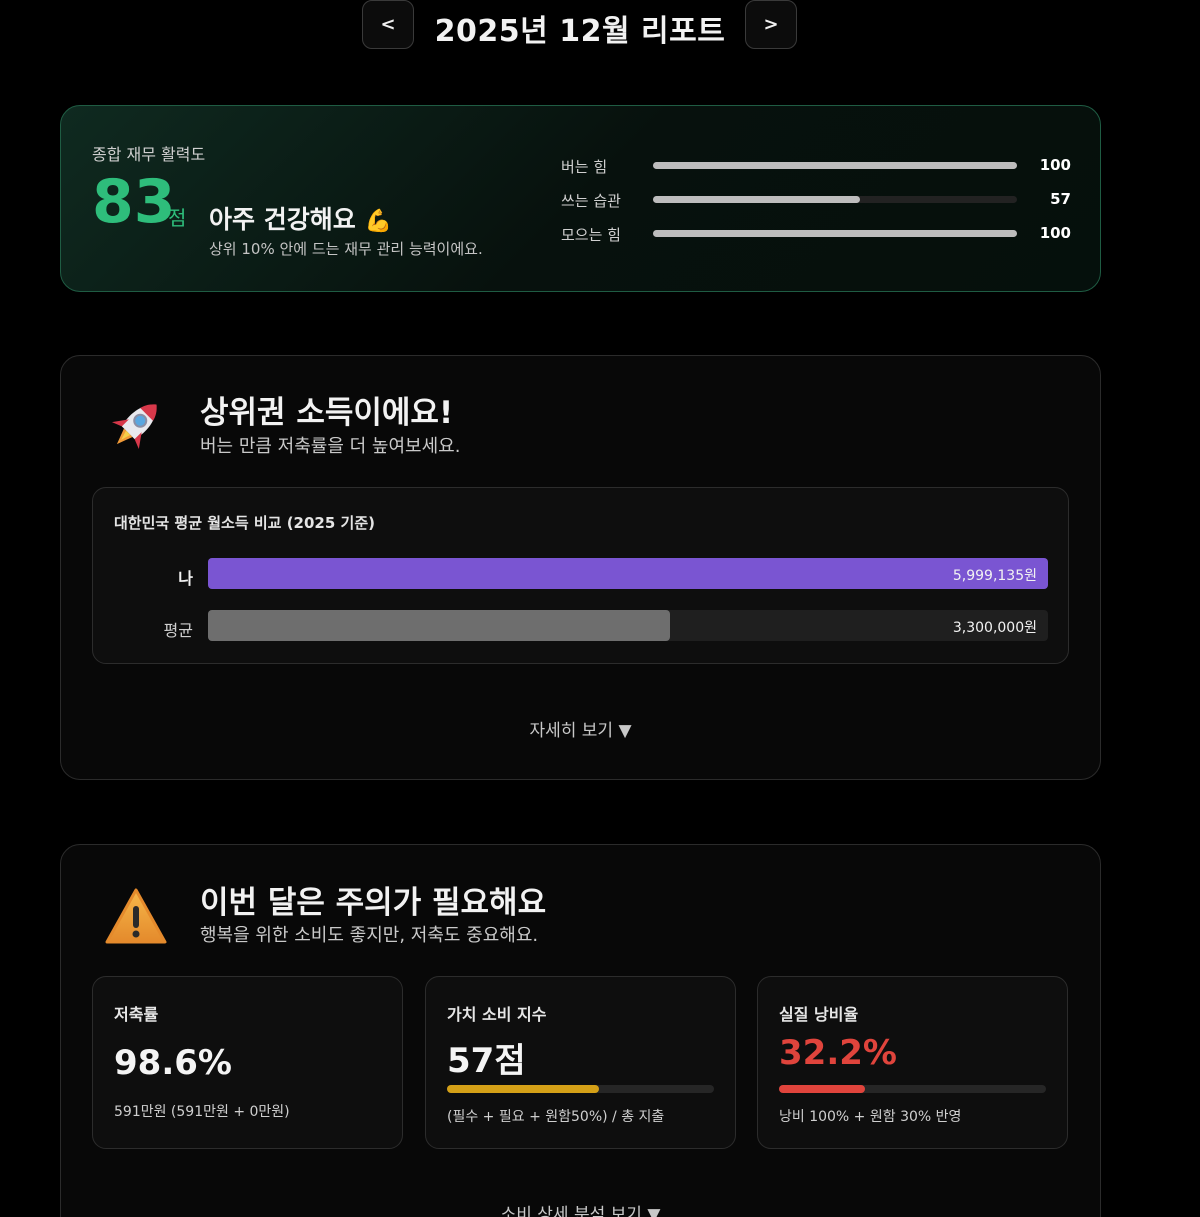  I want to click on prev-month-label: <, so click(388, 24).